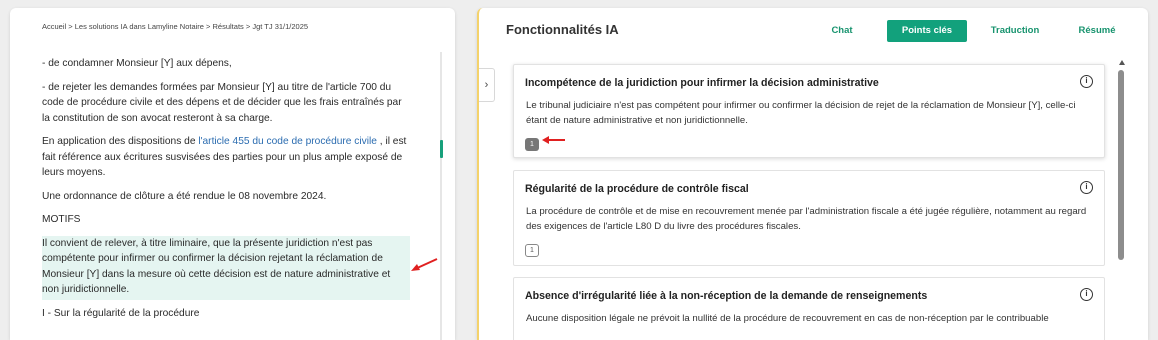  What do you see at coordinates (121, 313) in the screenshot?
I see `doc-paragraph: I - Sur la régularité de la procédure` at bounding box center [121, 313].